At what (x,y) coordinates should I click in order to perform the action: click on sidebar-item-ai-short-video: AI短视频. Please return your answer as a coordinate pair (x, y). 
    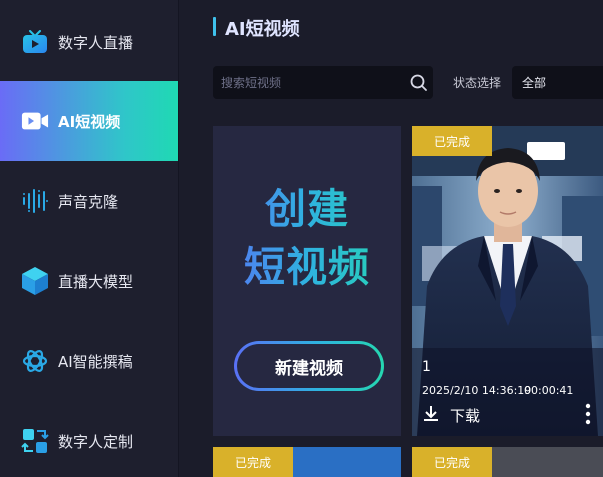
    Looking at the image, I should click on (89, 121).